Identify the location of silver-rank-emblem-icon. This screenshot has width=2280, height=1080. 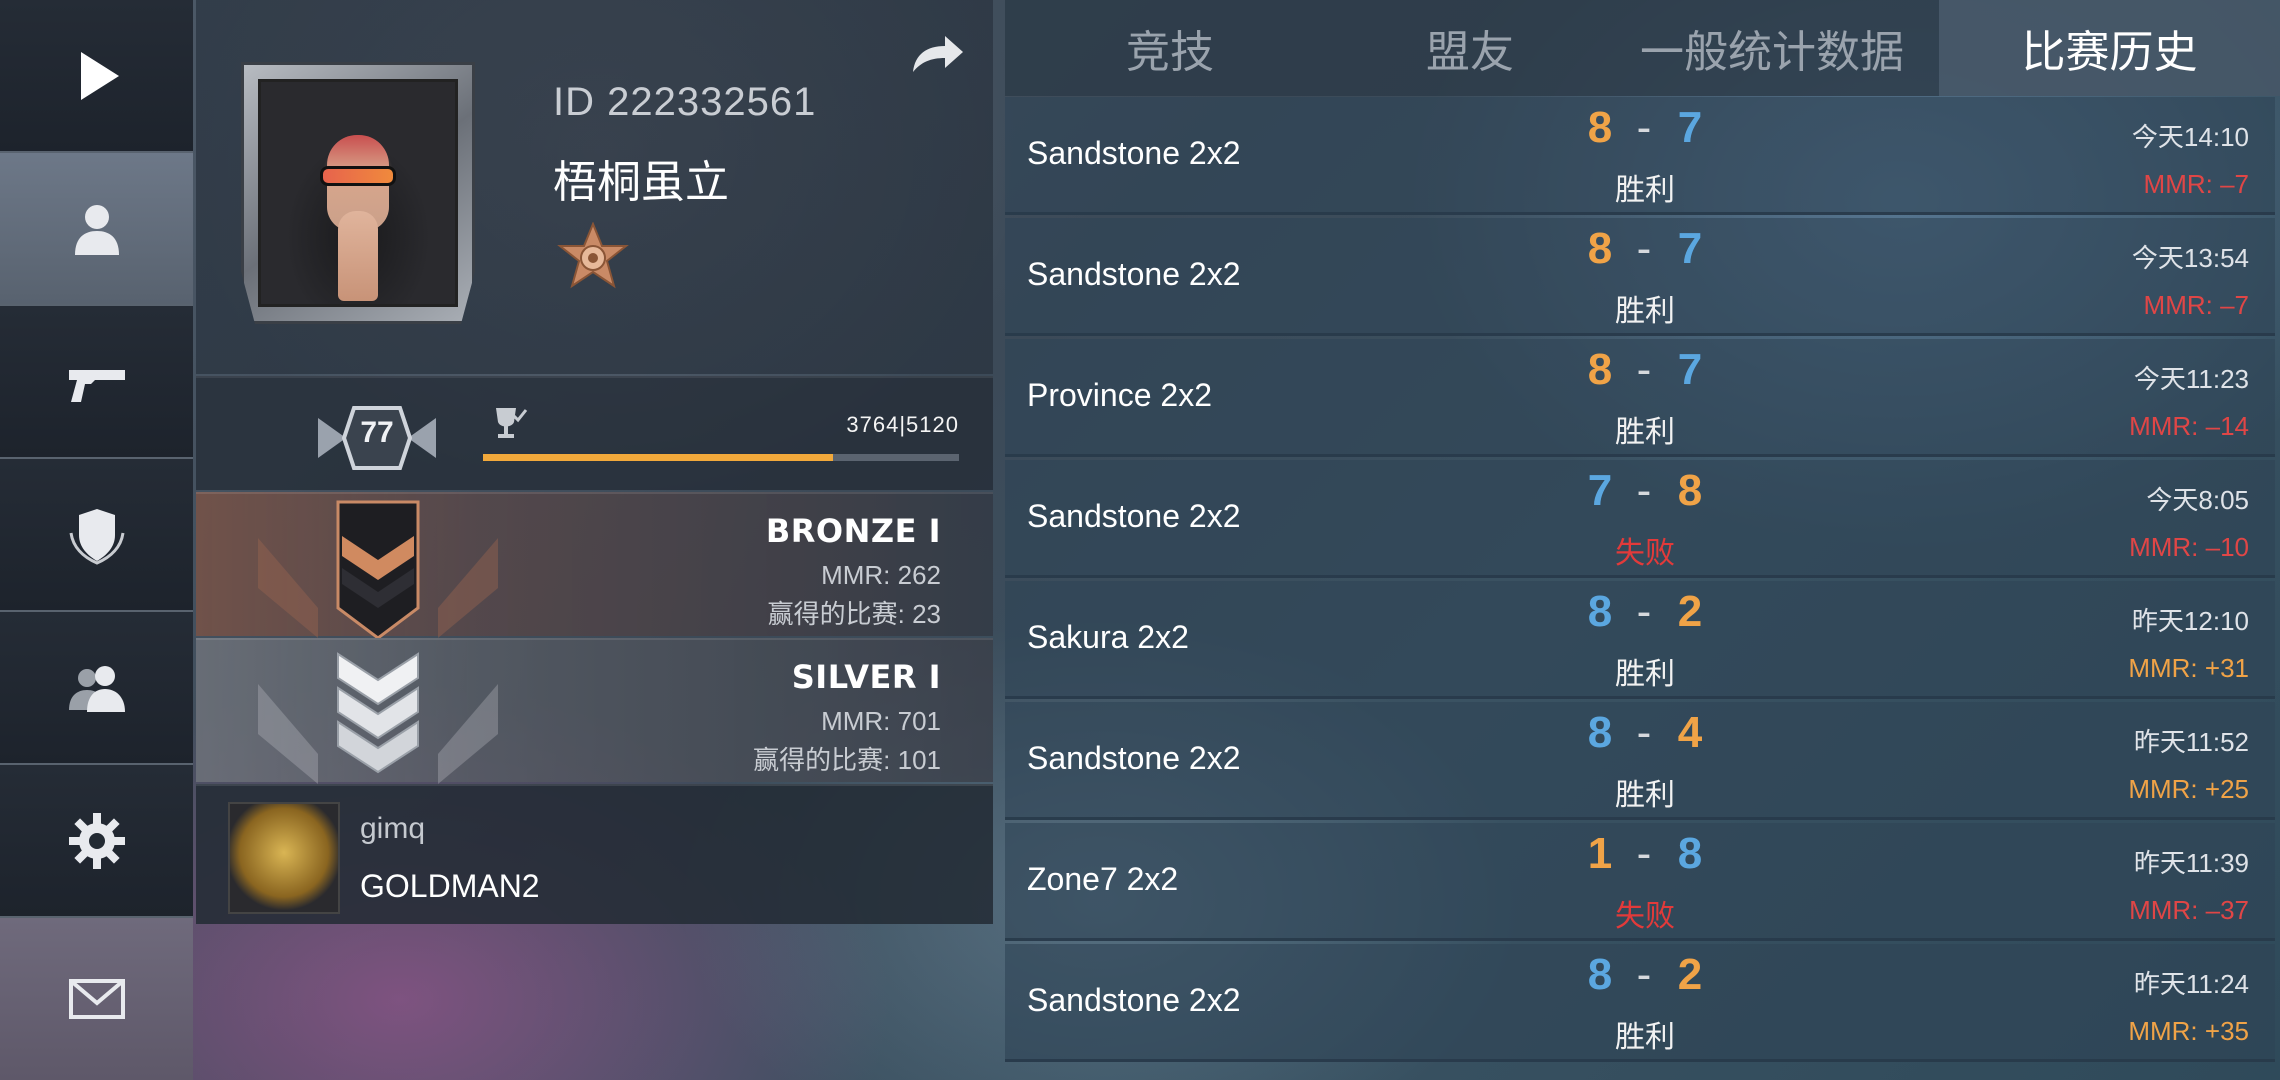
(378, 718).